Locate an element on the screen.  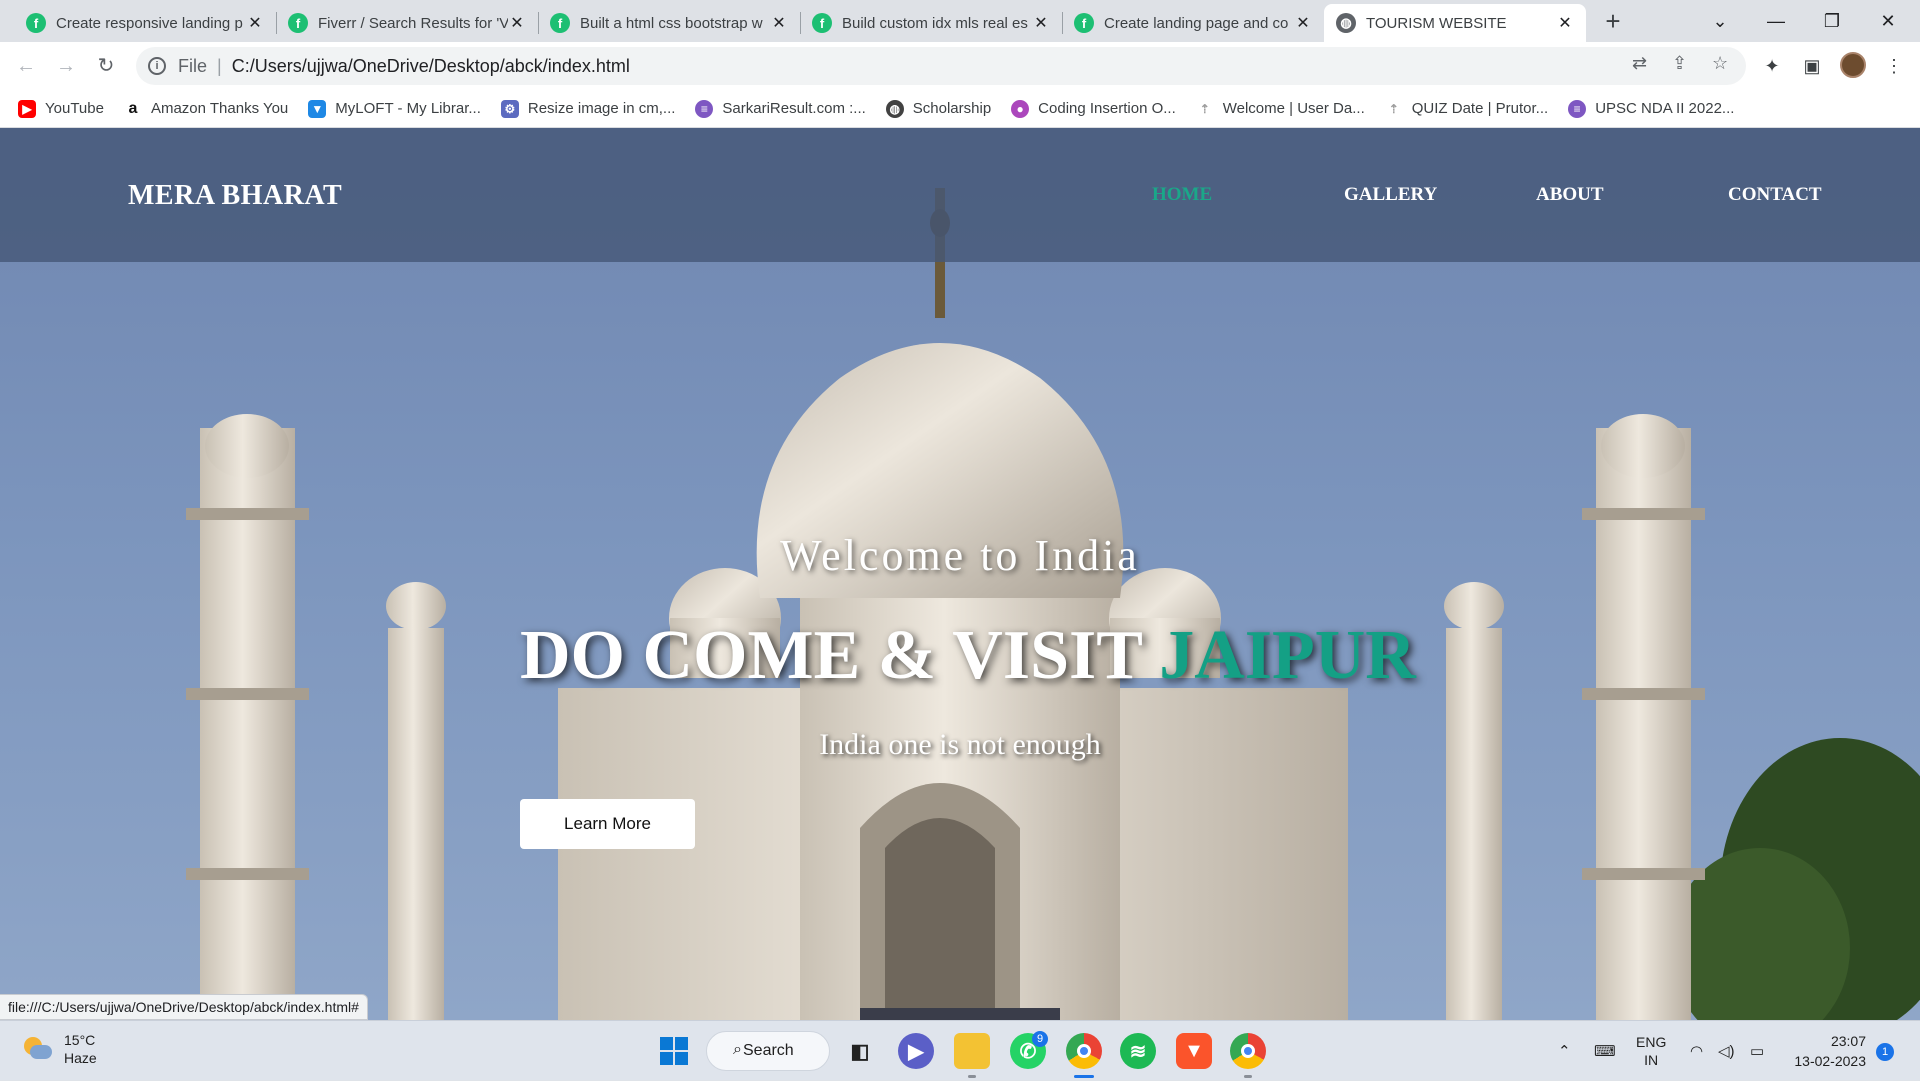
tab-4: f Build custom idx mls real es ✕ is located at coordinates (931, 23).